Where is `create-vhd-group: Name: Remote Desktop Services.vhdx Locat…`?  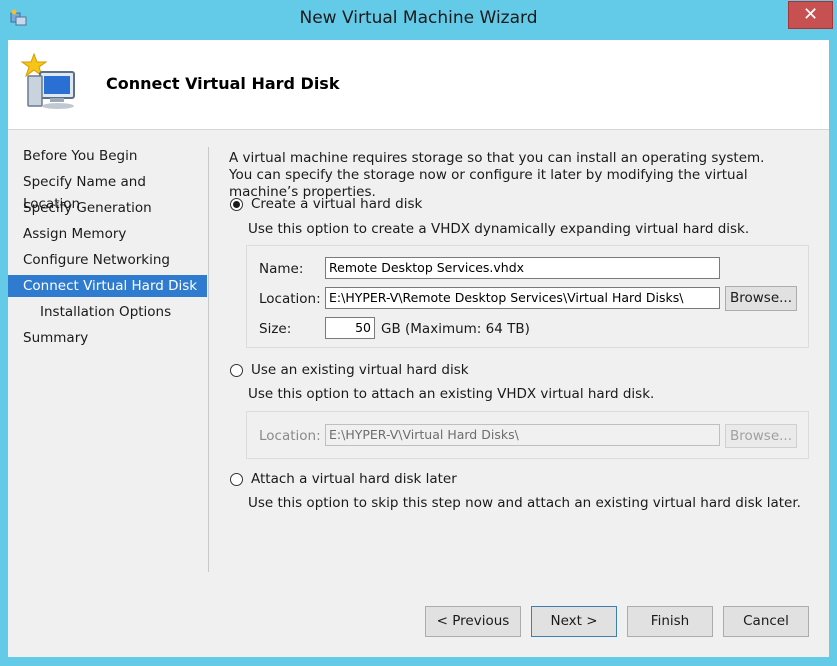 create-vhd-group: Name: Remote Desktop Services.vhdx Locat… is located at coordinates (527, 296).